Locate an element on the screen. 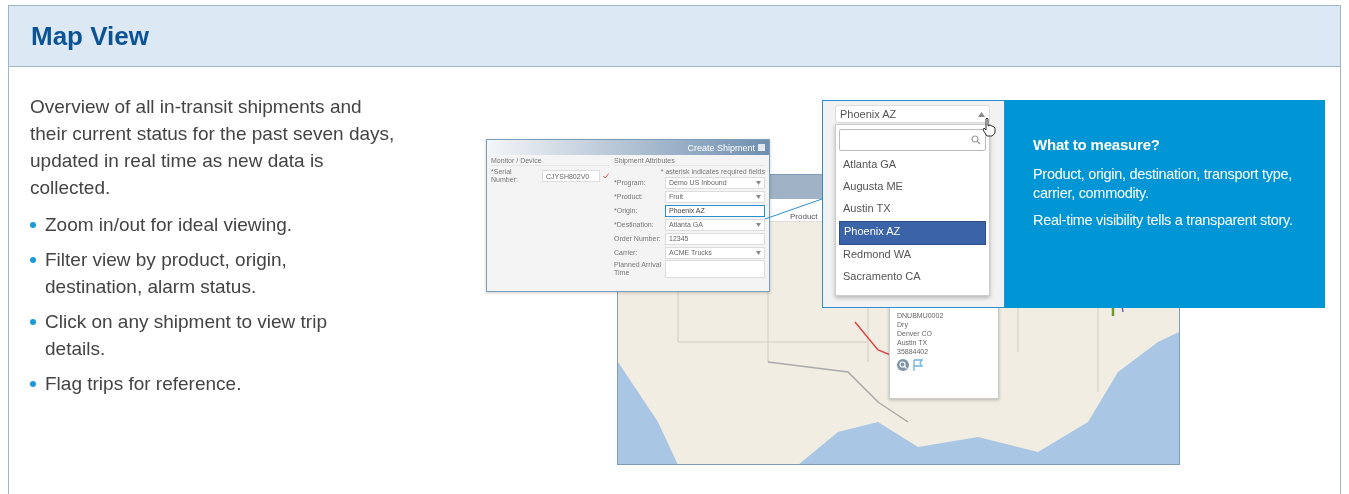 The width and height of the screenshot is (1349, 494). dropdown-option: Augusta ME is located at coordinates (912, 188).